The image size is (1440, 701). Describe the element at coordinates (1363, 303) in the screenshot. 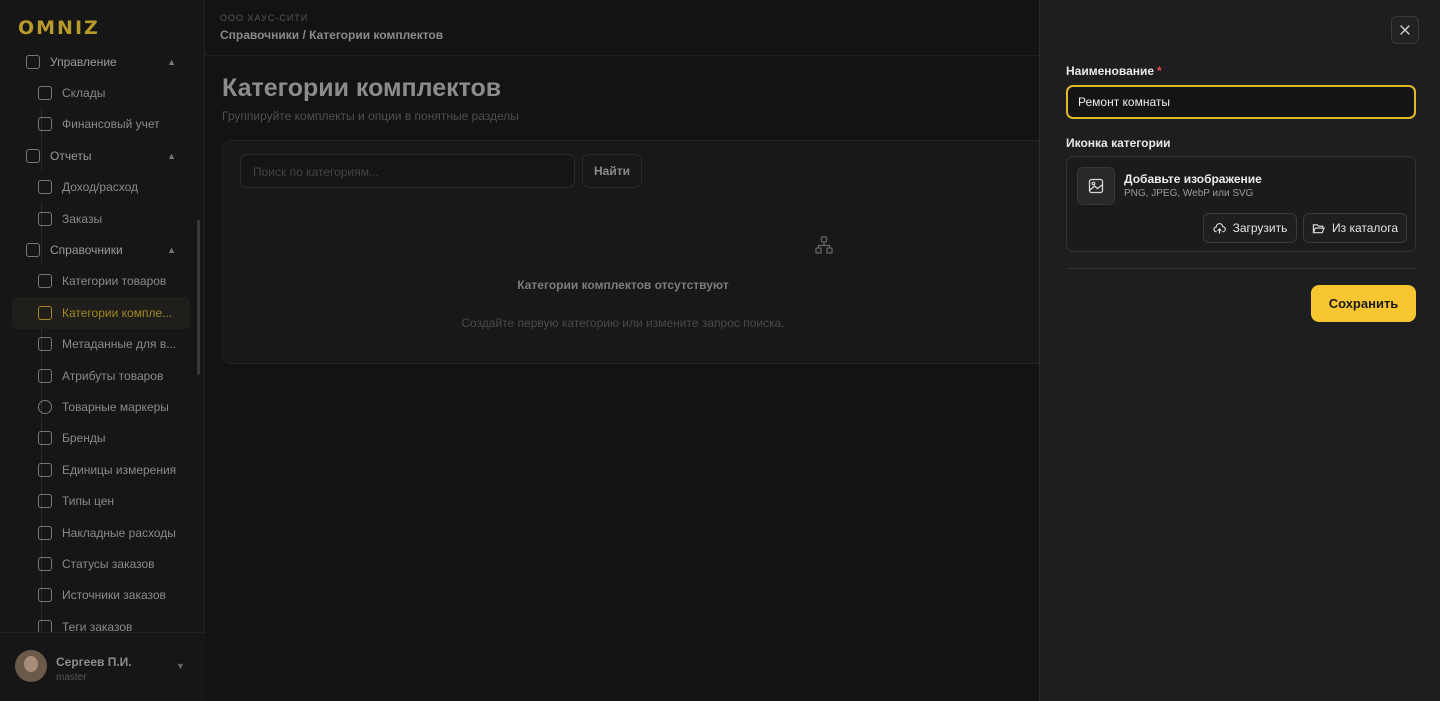

I see `save-button: Сохранить` at that location.